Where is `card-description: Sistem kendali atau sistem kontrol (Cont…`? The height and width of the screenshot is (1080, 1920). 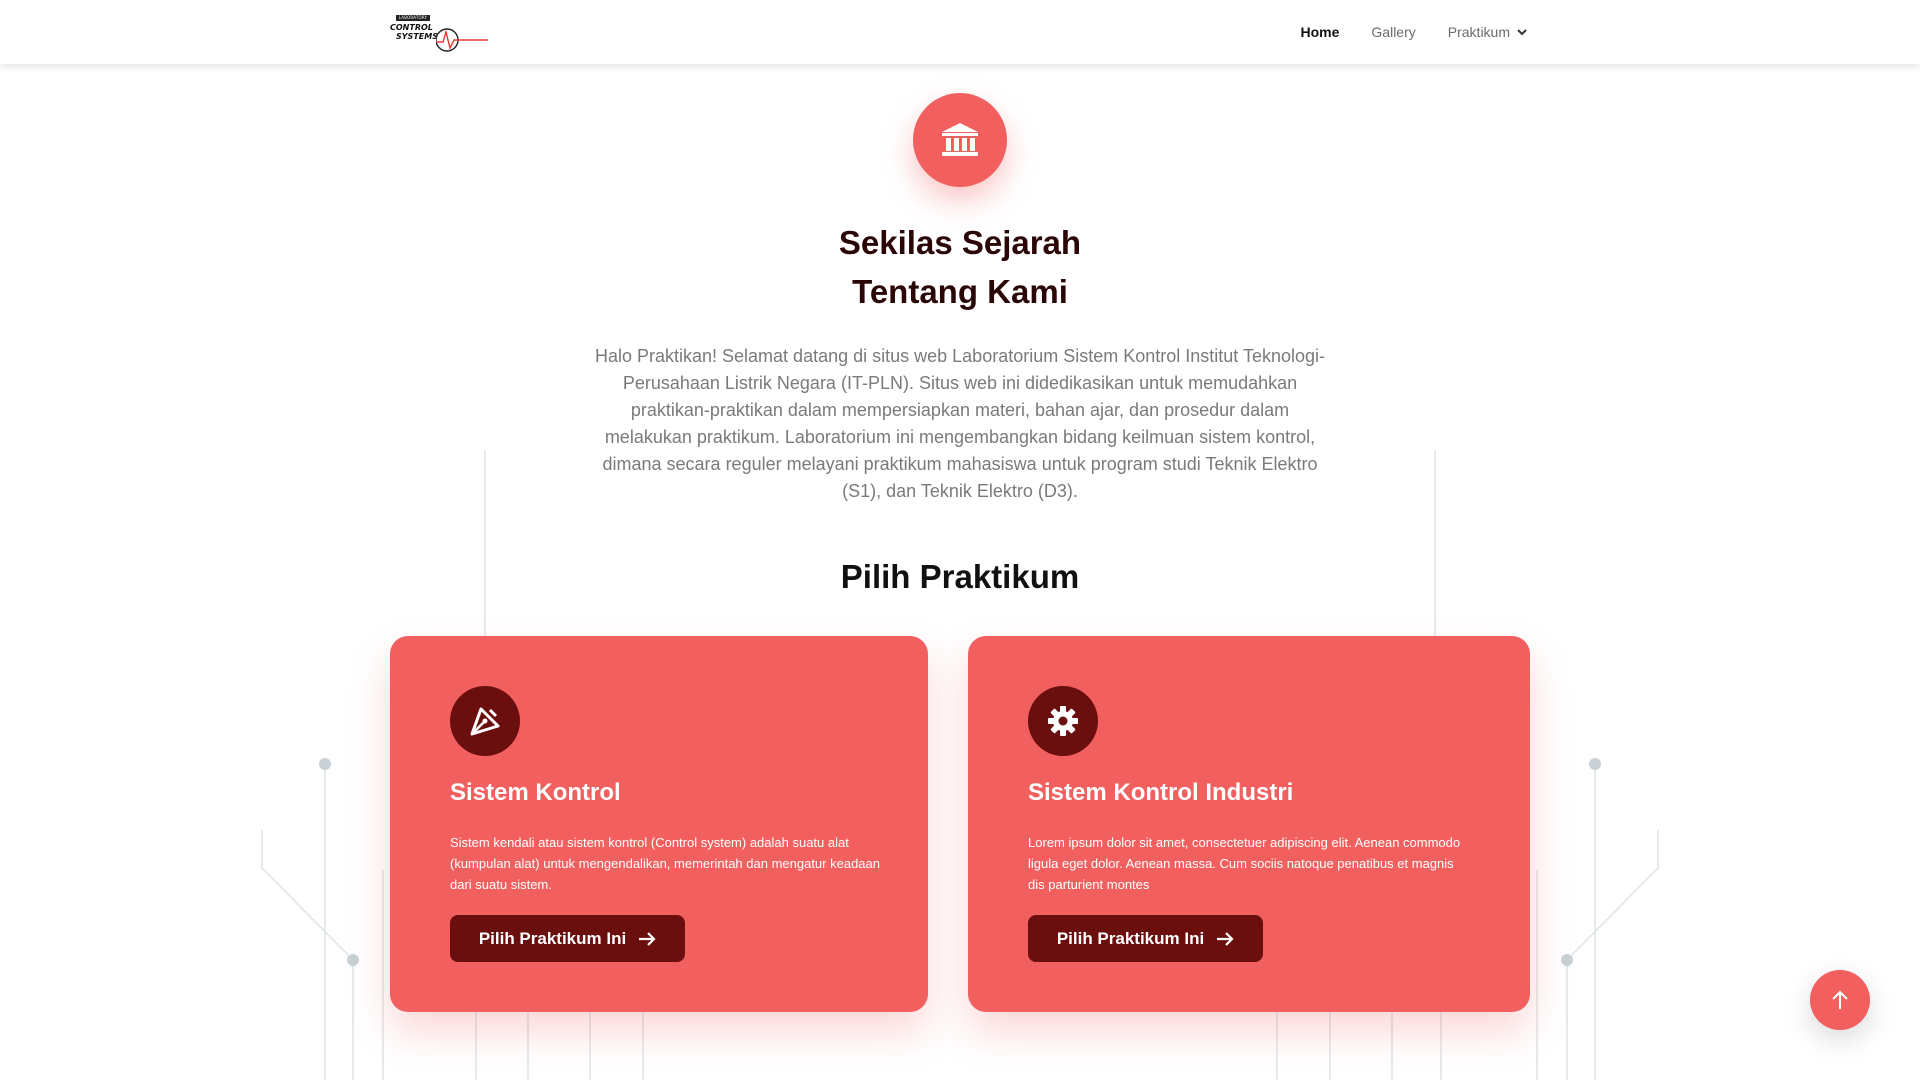
card-description: Sistem kendali atau sistem kontrol (Cont… is located at coordinates (665, 863).